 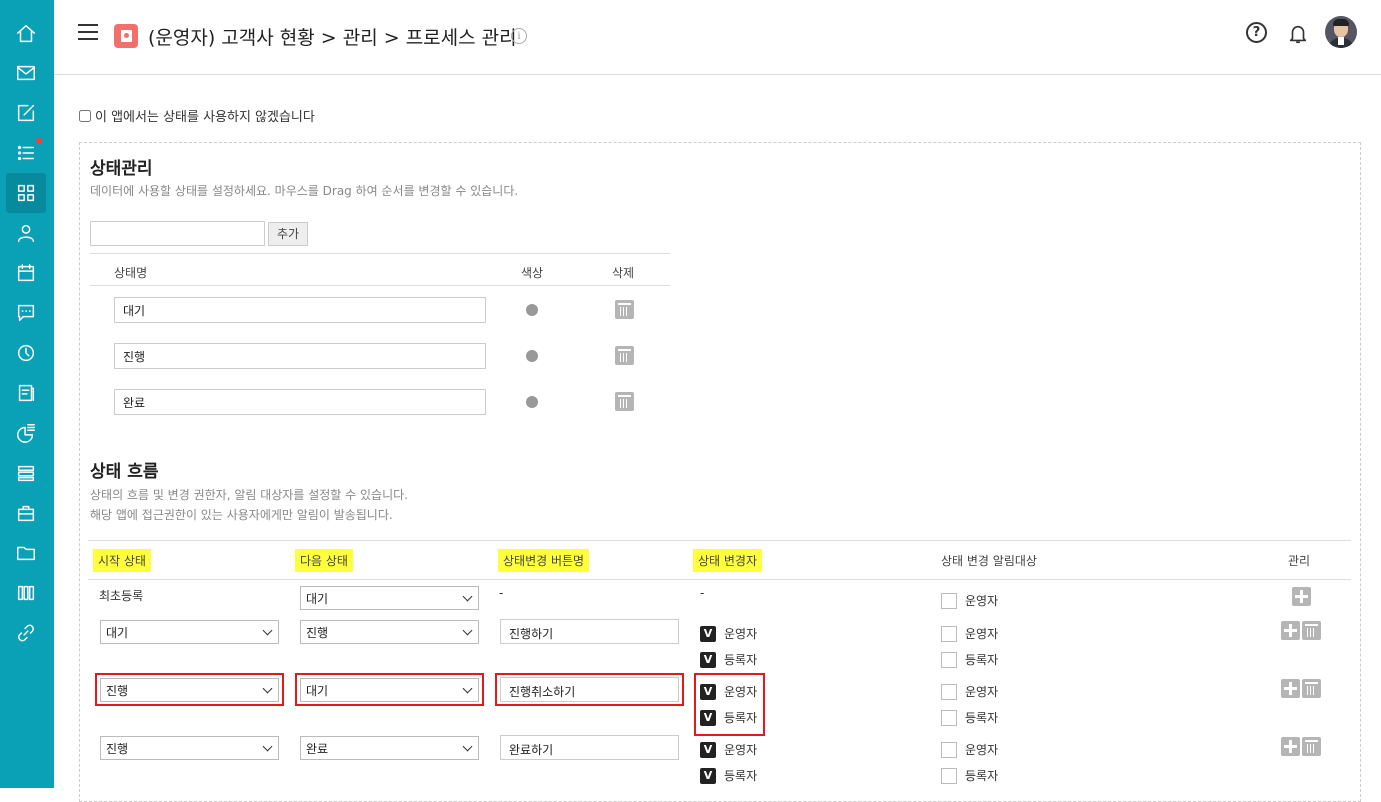 What do you see at coordinates (26, 633) in the screenshot?
I see `link-icon` at bounding box center [26, 633].